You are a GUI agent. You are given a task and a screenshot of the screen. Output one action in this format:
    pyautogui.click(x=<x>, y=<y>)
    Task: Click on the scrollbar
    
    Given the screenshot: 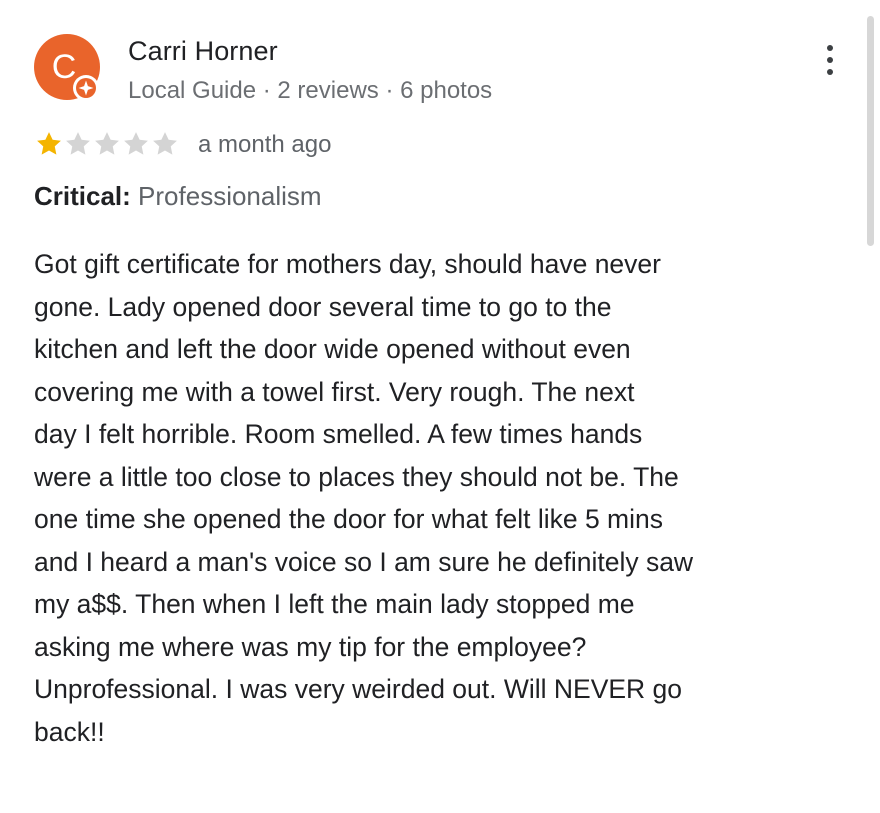 What is the action you would take?
    pyautogui.click(x=870, y=131)
    